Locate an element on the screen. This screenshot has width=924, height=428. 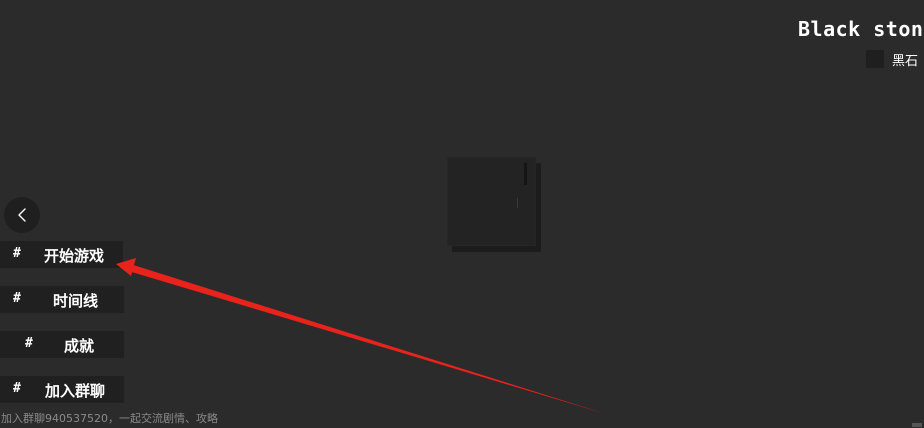
achievements-button: # 成就 is located at coordinates (62, 344).